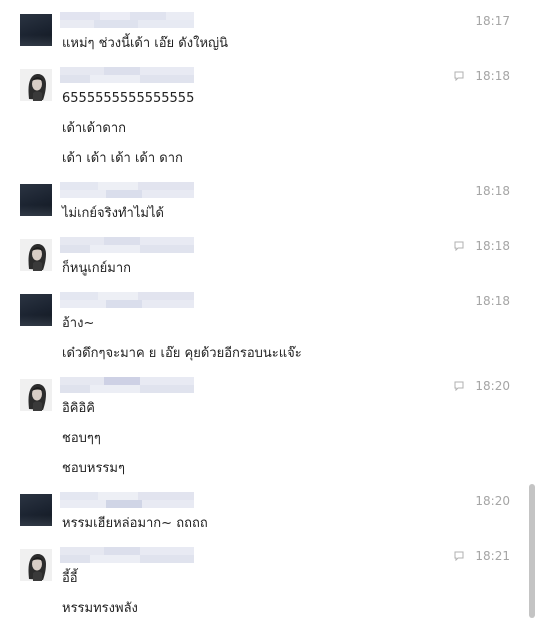 Image resolution: width=539 pixels, height=624 pixels. What do you see at coordinates (79, 408) in the screenshot?
I see `message-text: อิคิอิคิ` at bounding box center [79, 408].